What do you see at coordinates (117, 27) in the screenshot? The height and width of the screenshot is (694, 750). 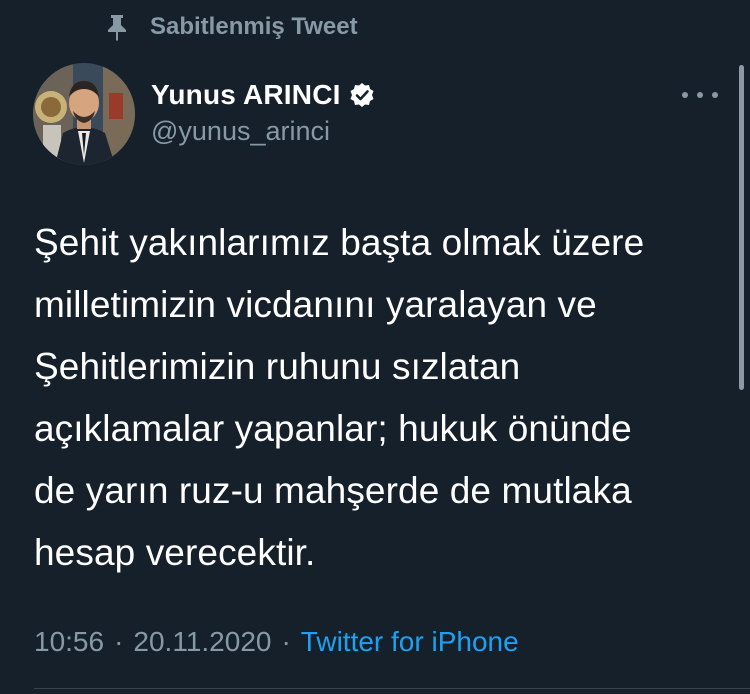 I see `pin-icon` at bounding box center [117, 27].